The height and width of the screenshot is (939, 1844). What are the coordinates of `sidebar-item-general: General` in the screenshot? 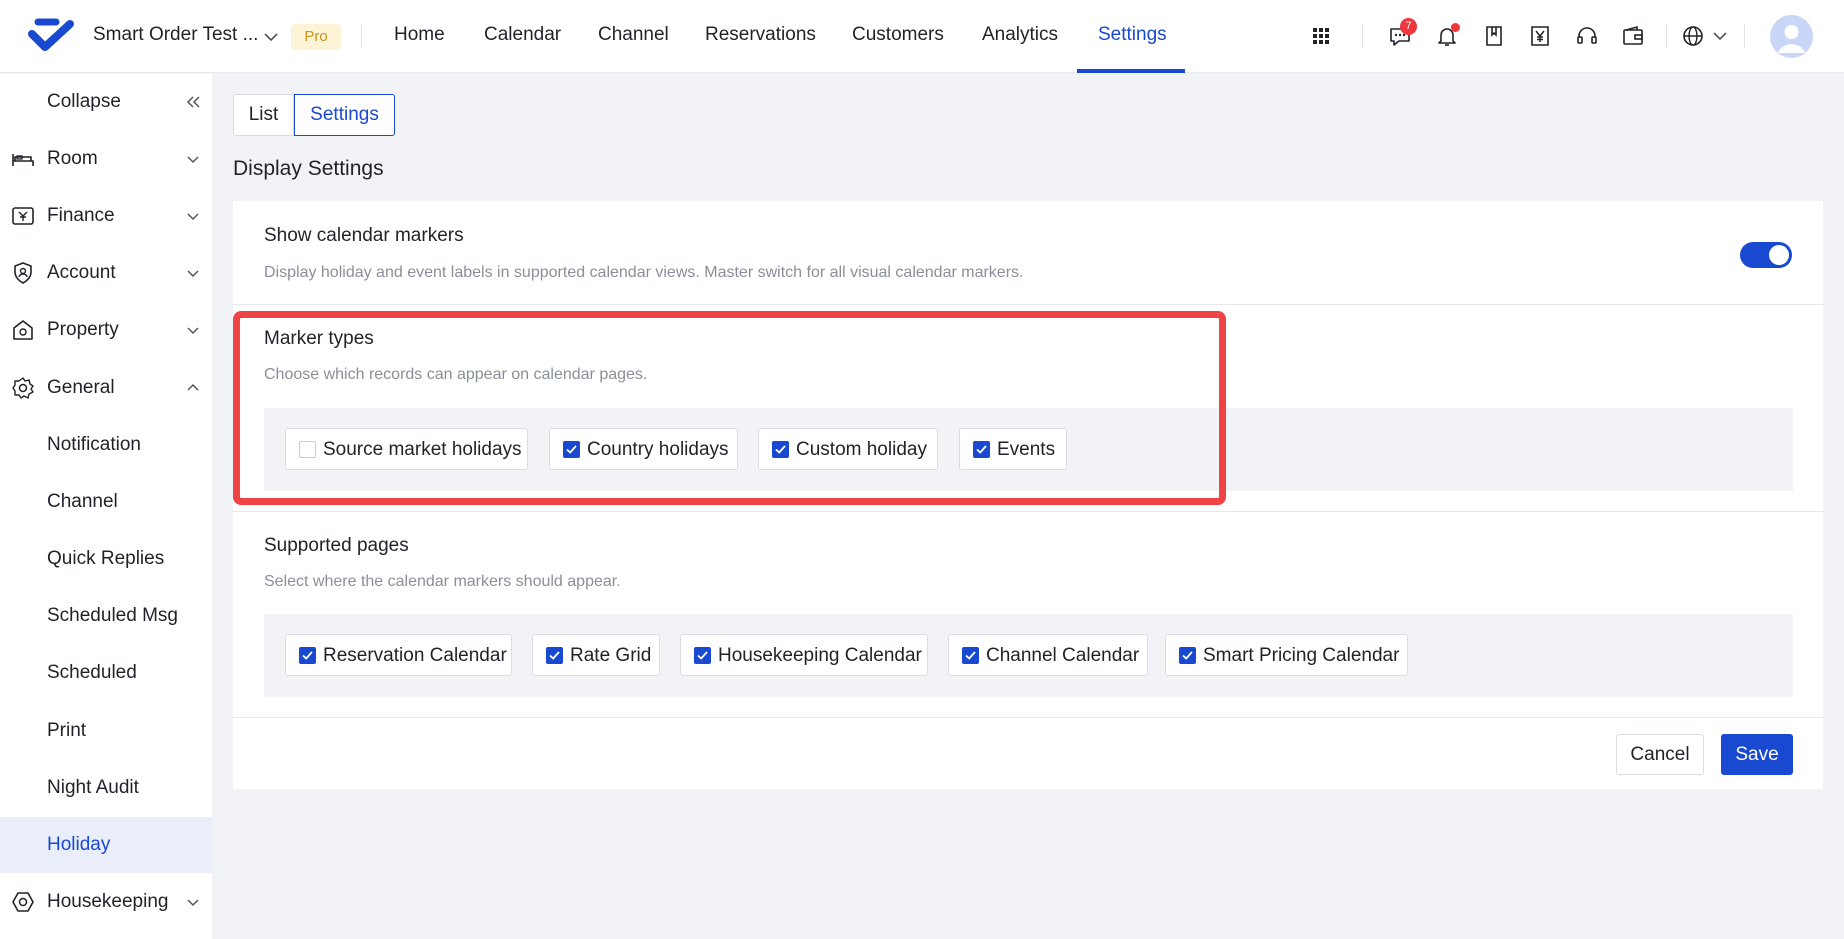 It's located at (106, 388).